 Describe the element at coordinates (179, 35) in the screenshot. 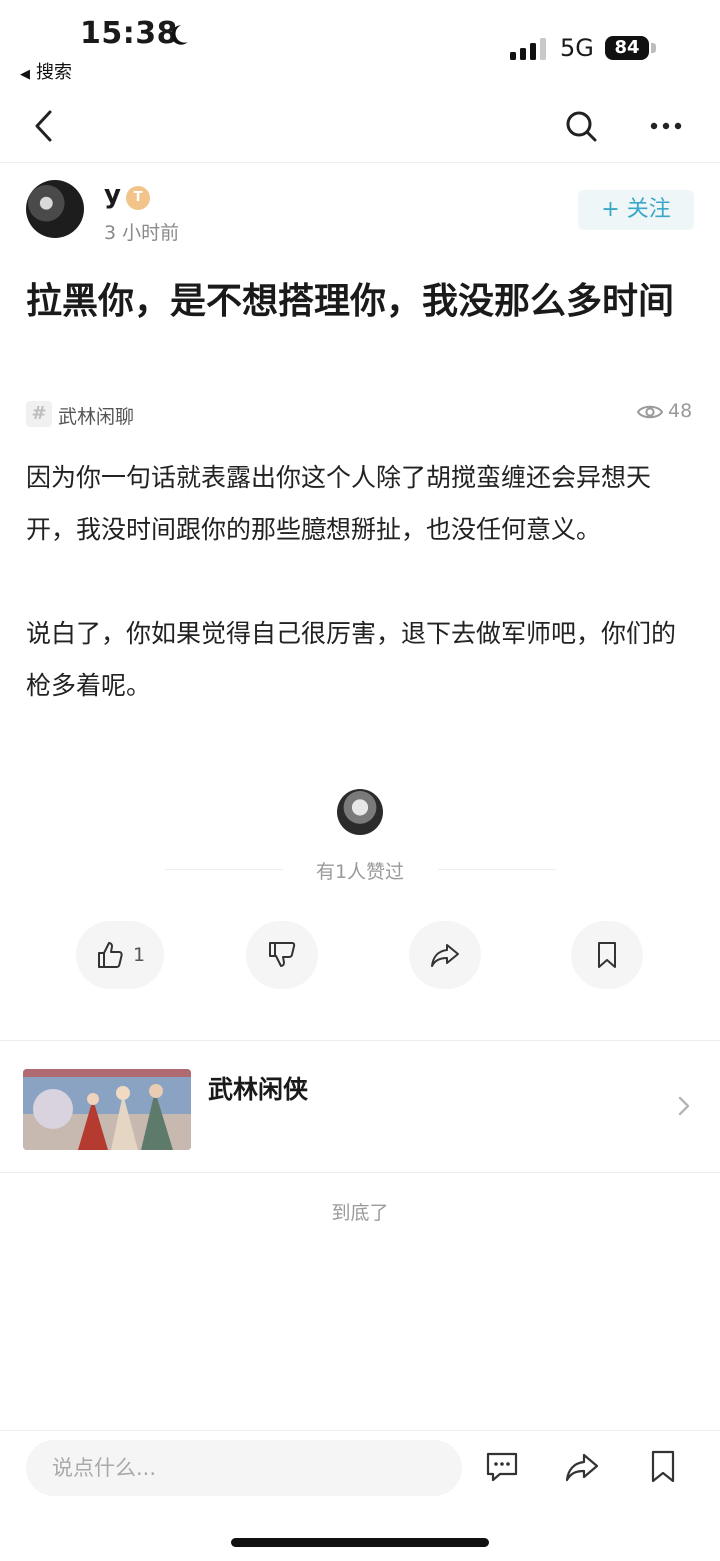

I see `moon-icon` at that location.